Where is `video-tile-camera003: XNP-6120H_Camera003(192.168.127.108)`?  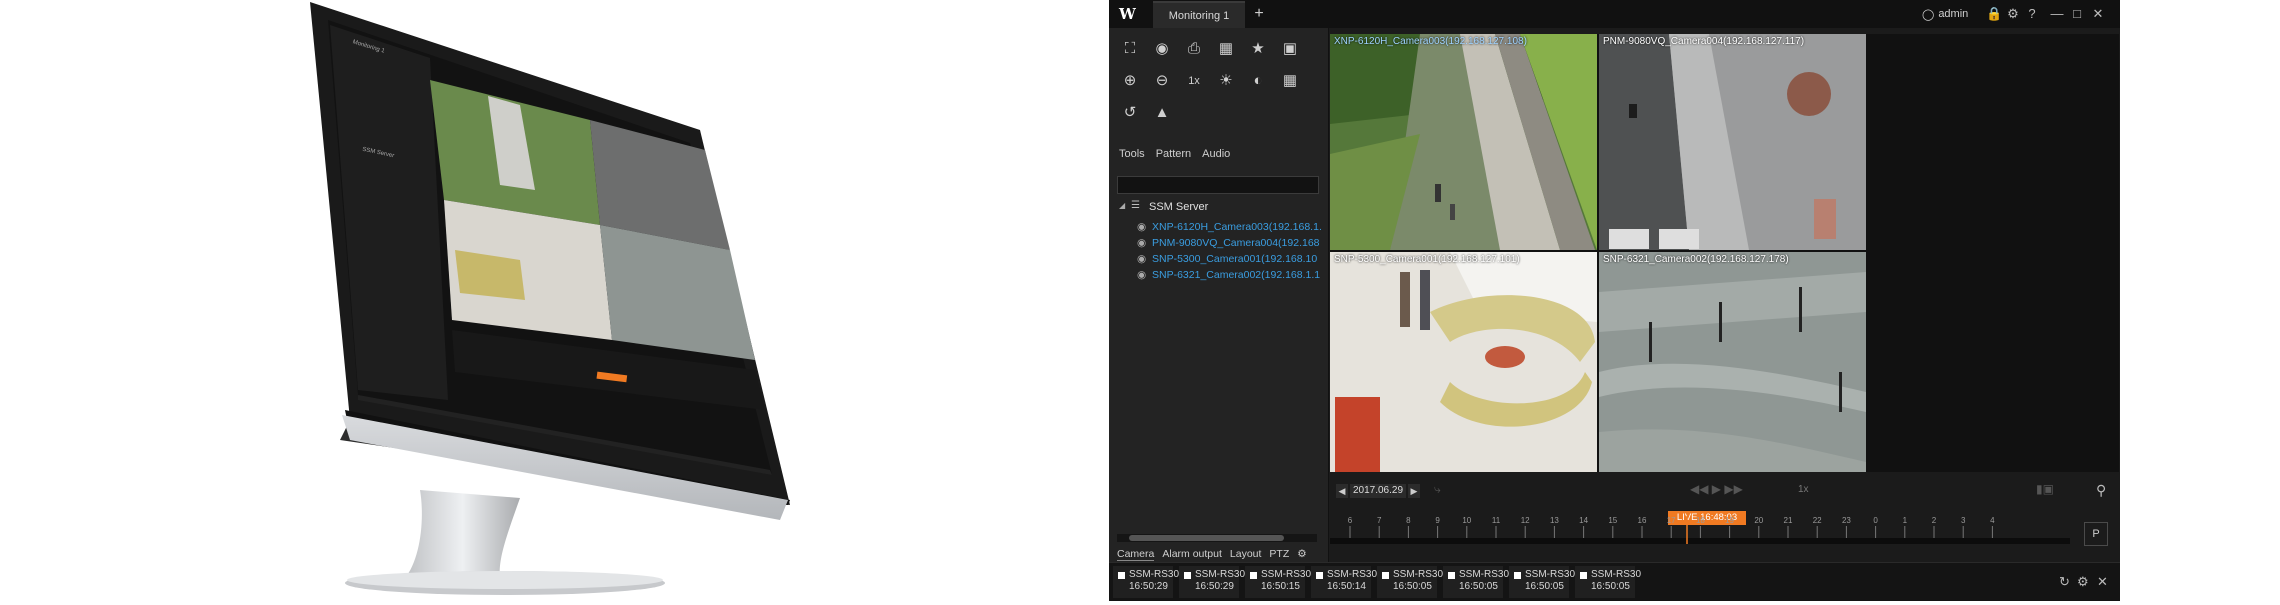
video-tile-camera003: XNP-6120H_Camera003(192.168.127.108) is located at coordinates (1463, 142).